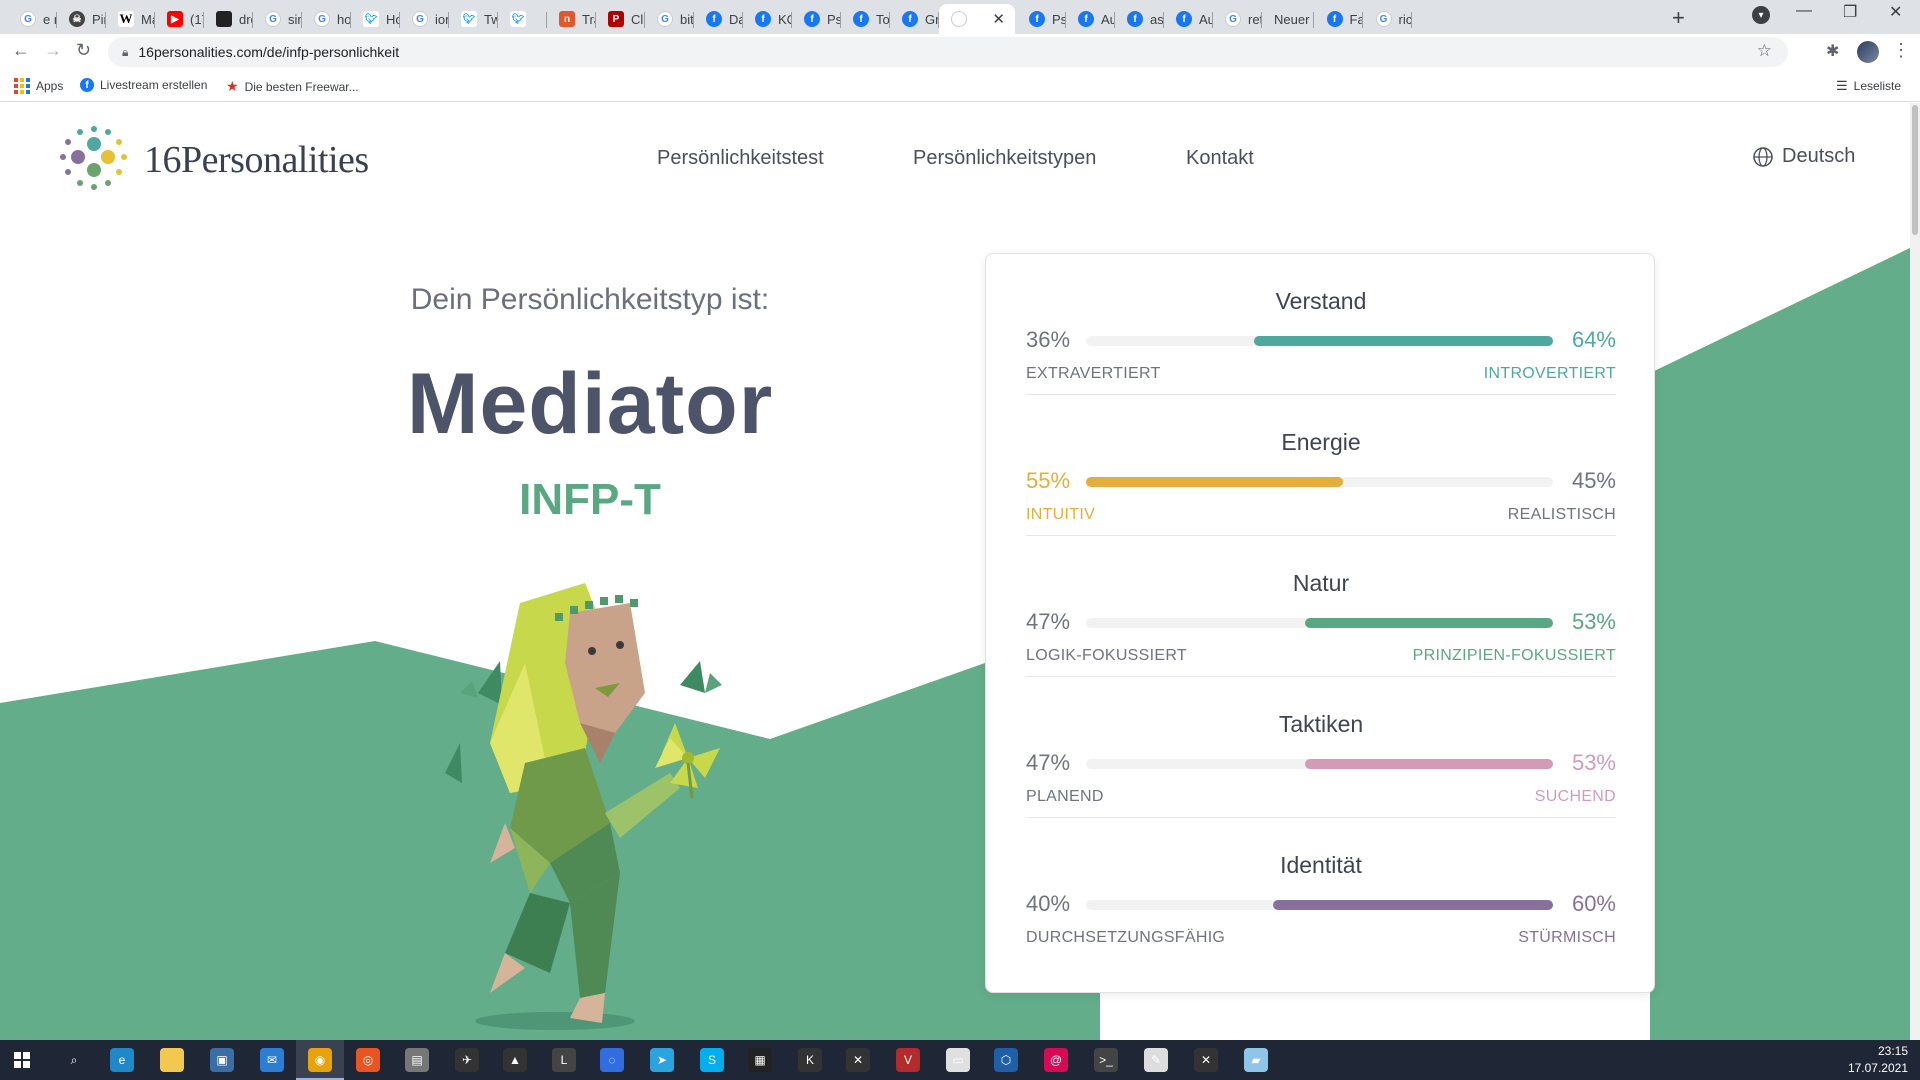 This screenshot has height=1080, width=1920. Describe the element at coordinates (74, 1060) in the screenshot. I see `search-icon: ⌕` at that location.